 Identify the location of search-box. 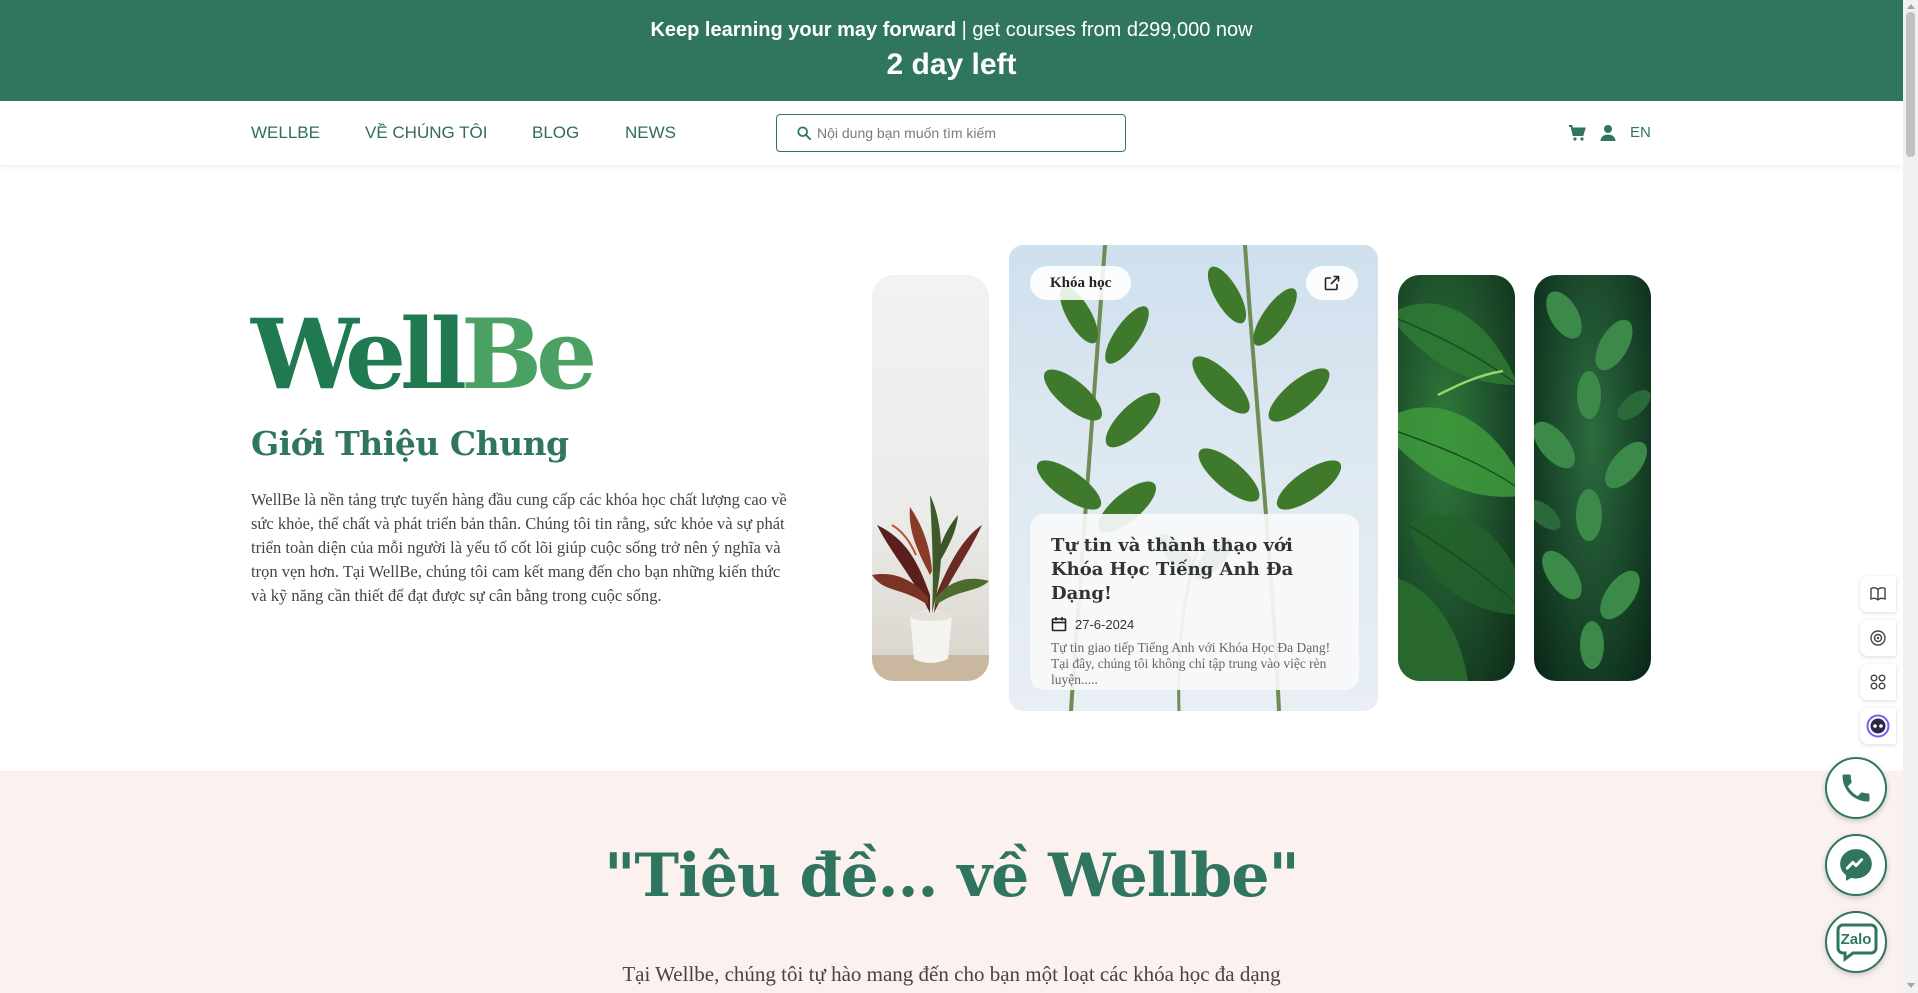
(951, 133).